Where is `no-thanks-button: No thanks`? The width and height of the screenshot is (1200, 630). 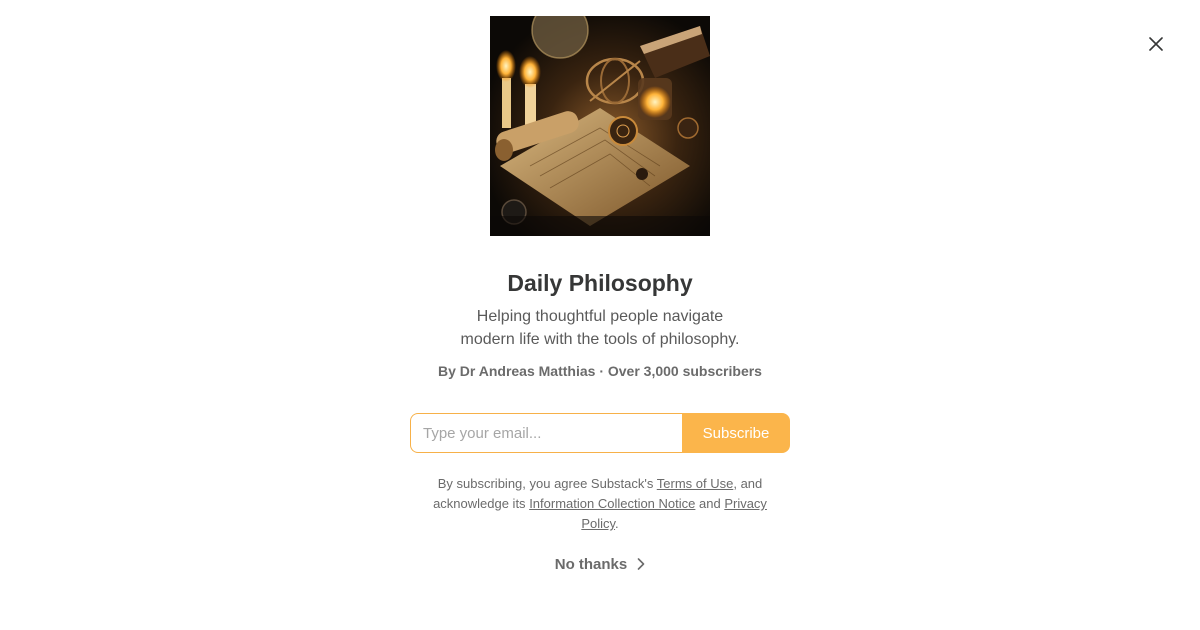 no-thanks-button: No thanks is located at coordinates (600, 564).